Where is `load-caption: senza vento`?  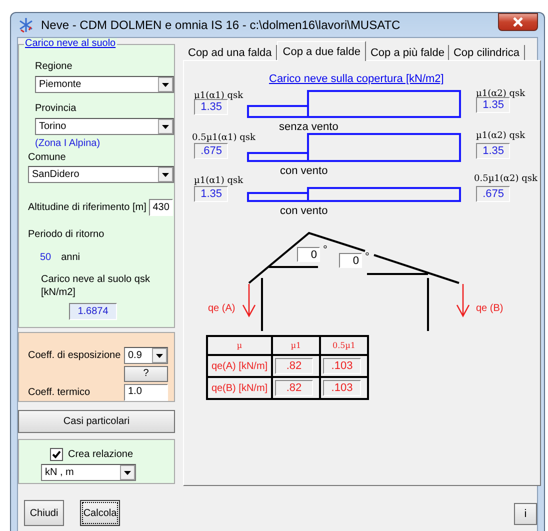 load-caption: senza vento is located at coordinates (308, 127).